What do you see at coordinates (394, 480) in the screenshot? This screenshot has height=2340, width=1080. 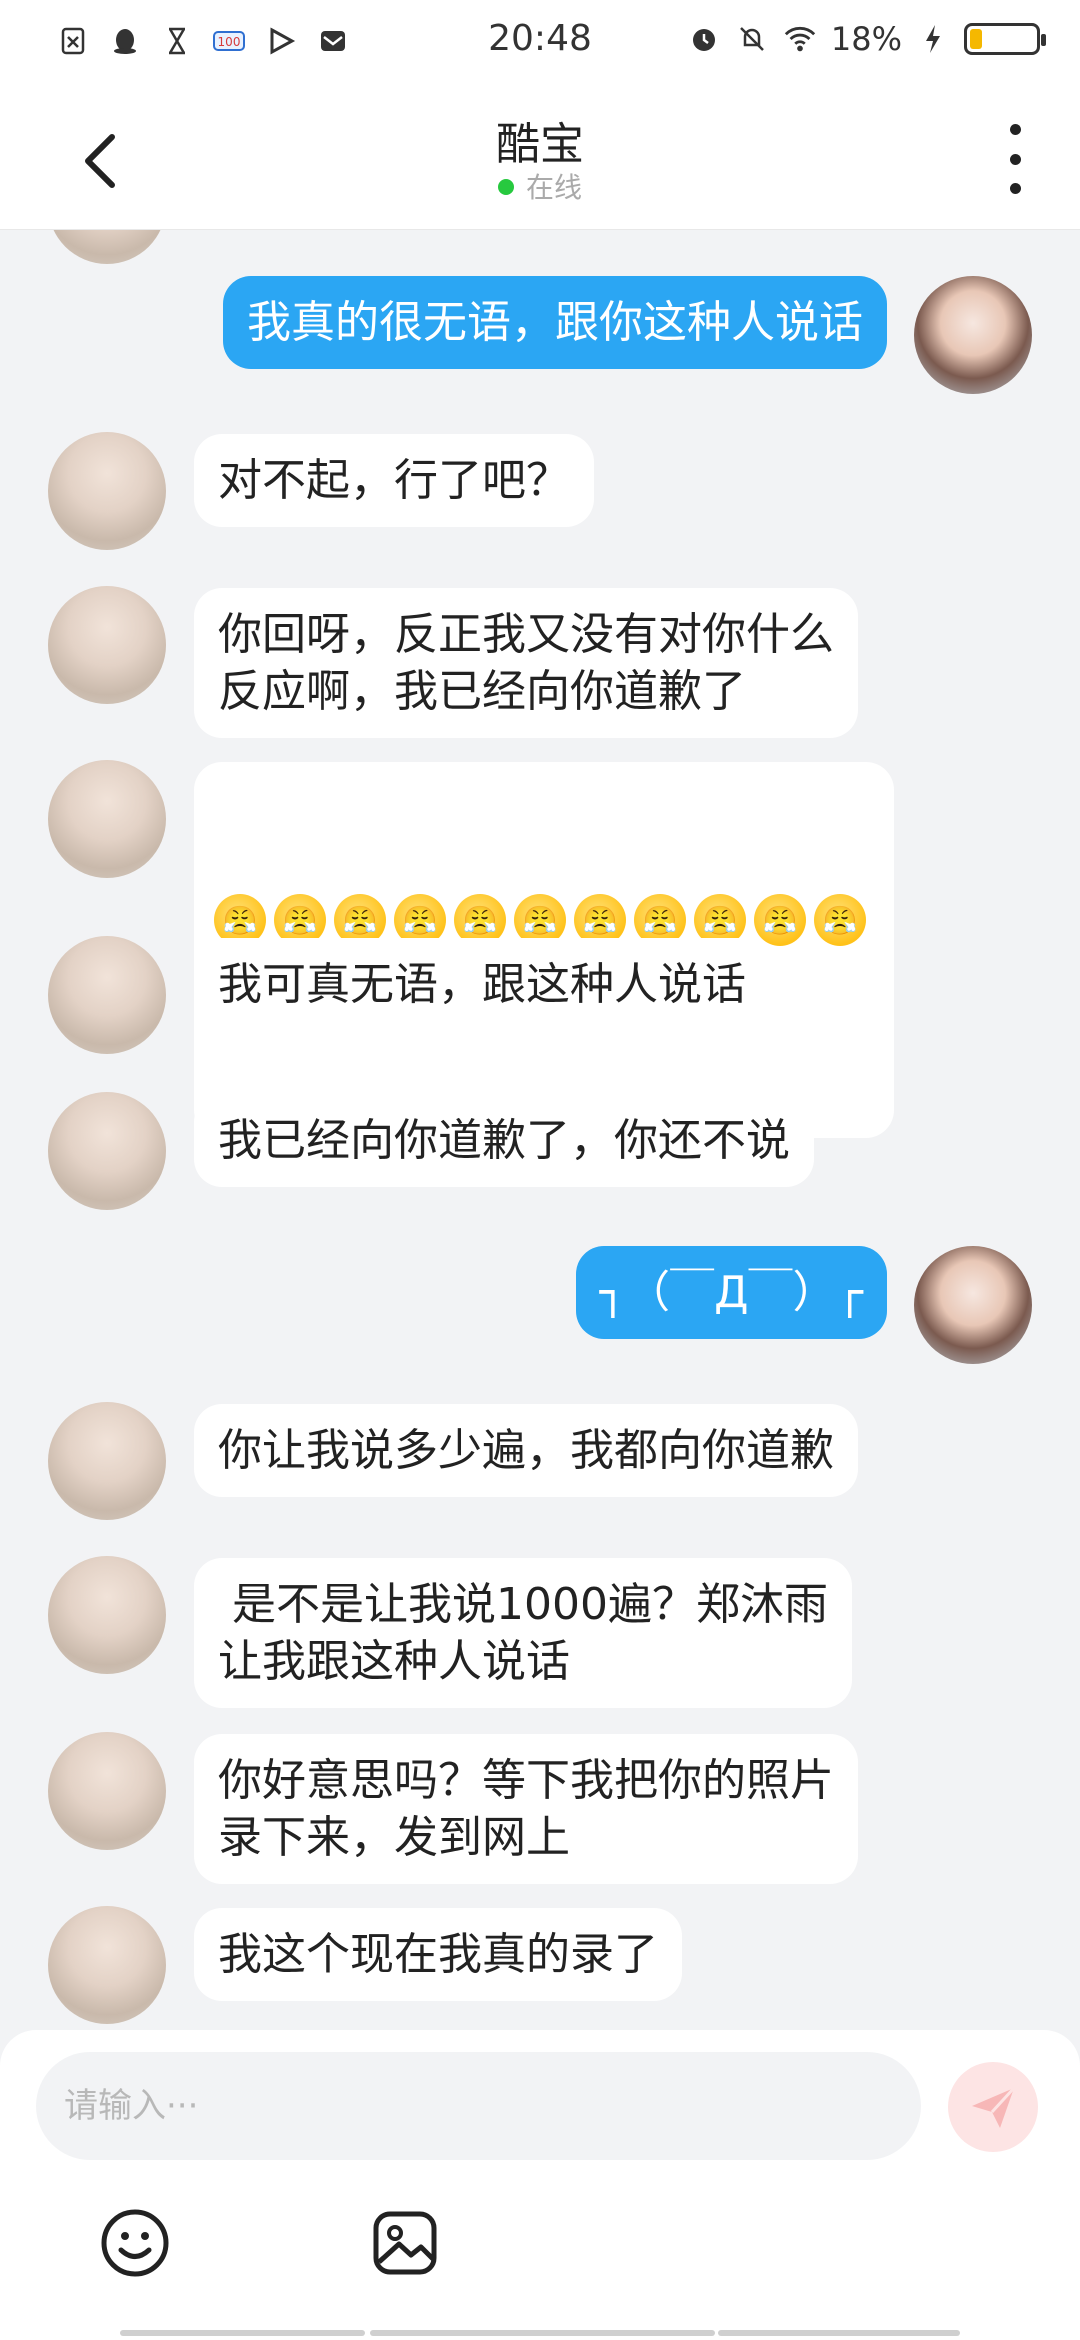 I see `incoming-bubble: 对不起，行了吧？` at bounding box center [394, 480].